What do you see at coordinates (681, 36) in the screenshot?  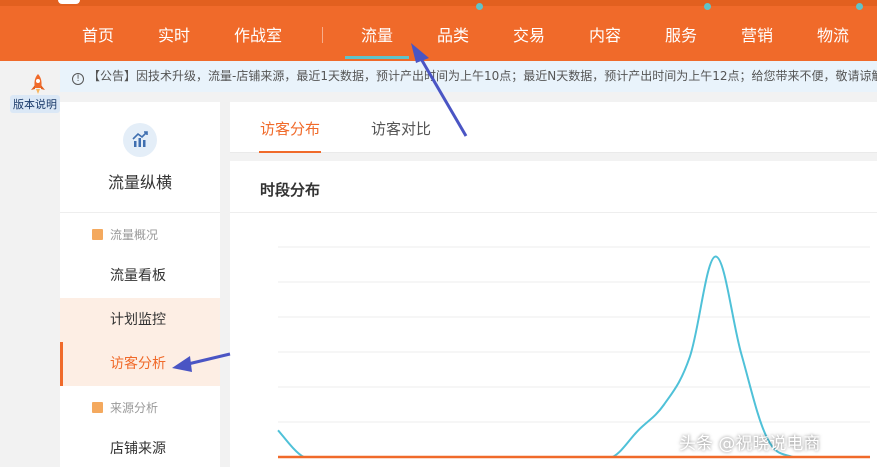 I see `nav-item-service: 服务` at bounding box center [681, 36].